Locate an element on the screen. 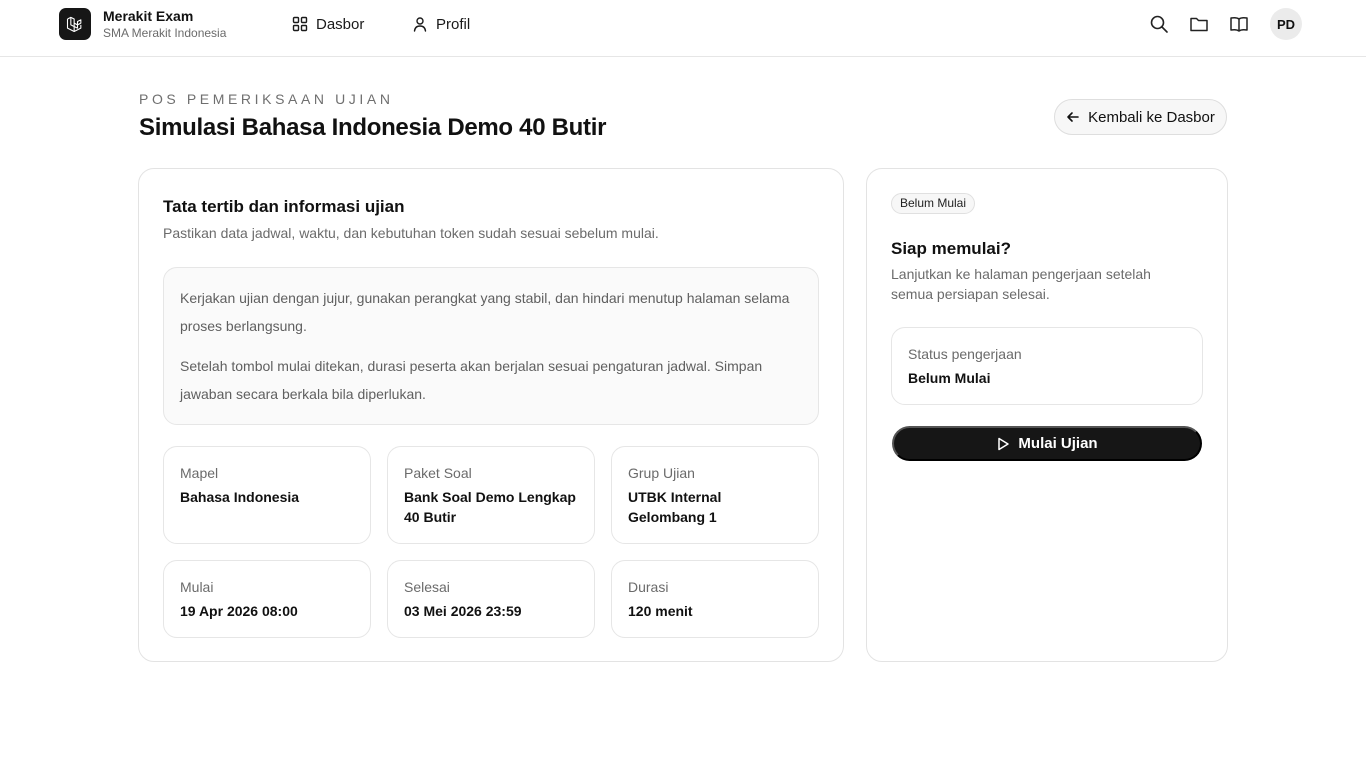  nav-dasbor-label: Dasbor is located at coordinates (340, 24).